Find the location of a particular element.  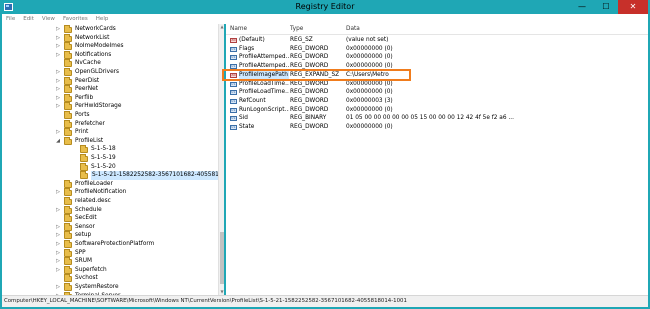

value-name: (Default) is located at coordinates (252, 40).